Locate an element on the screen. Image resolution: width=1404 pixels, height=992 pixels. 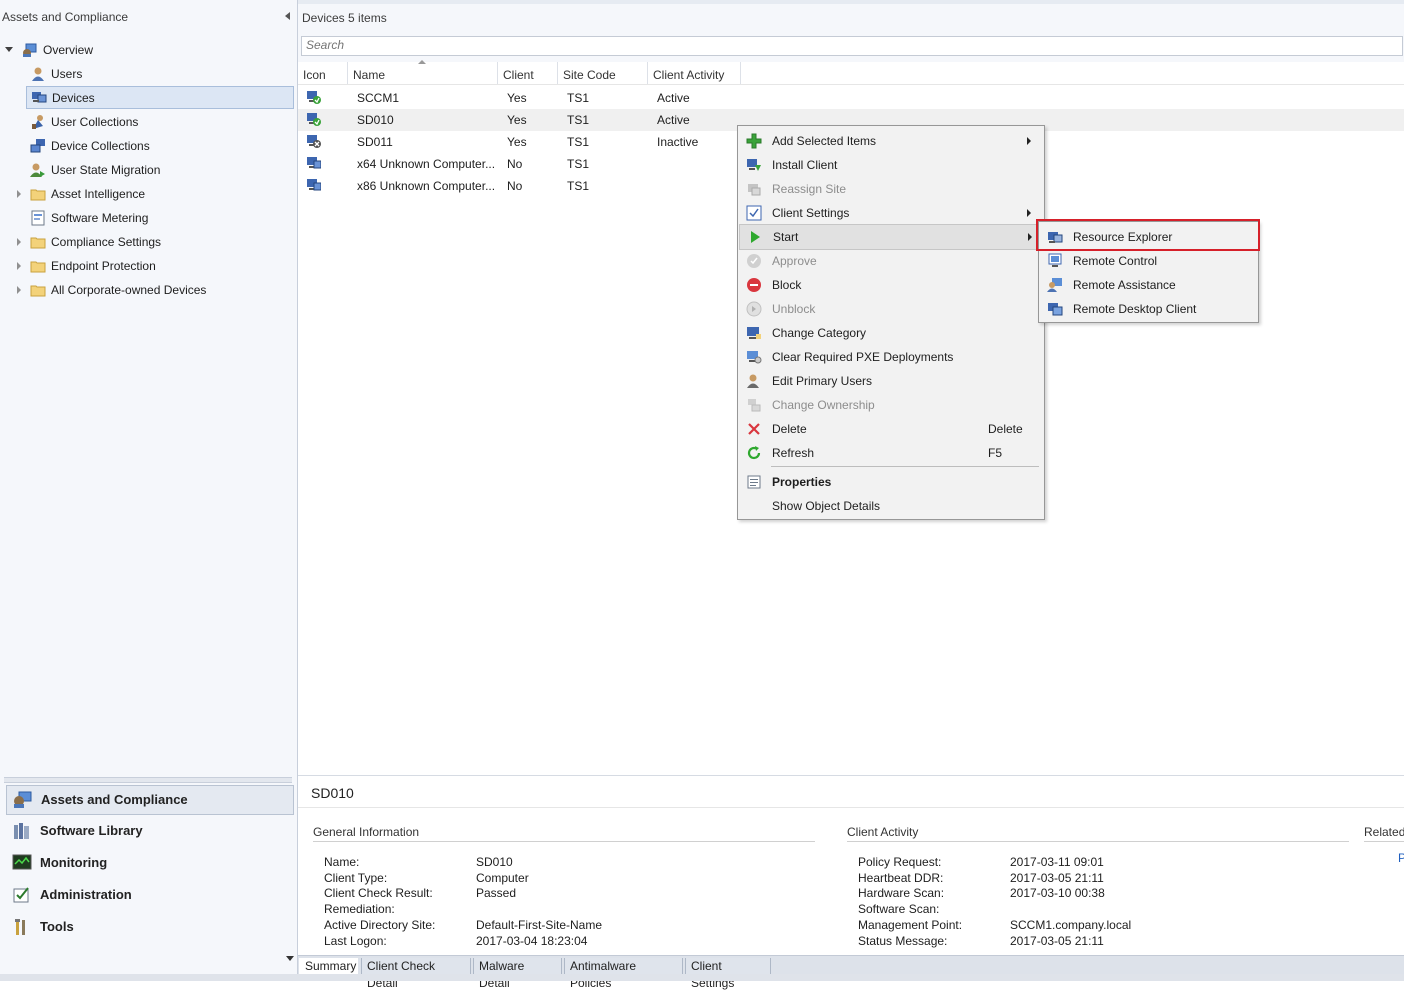
tab-antimalware-policies: Antimalware Policies is located at coordinates (623, 974).